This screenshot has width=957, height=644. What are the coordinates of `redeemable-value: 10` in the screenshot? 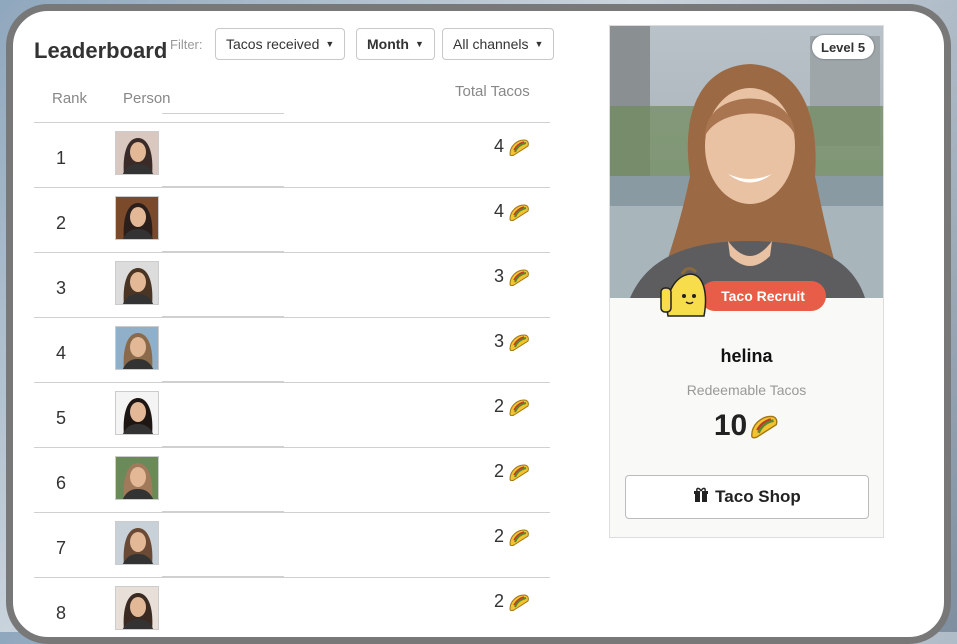 It's located at (746, 426).